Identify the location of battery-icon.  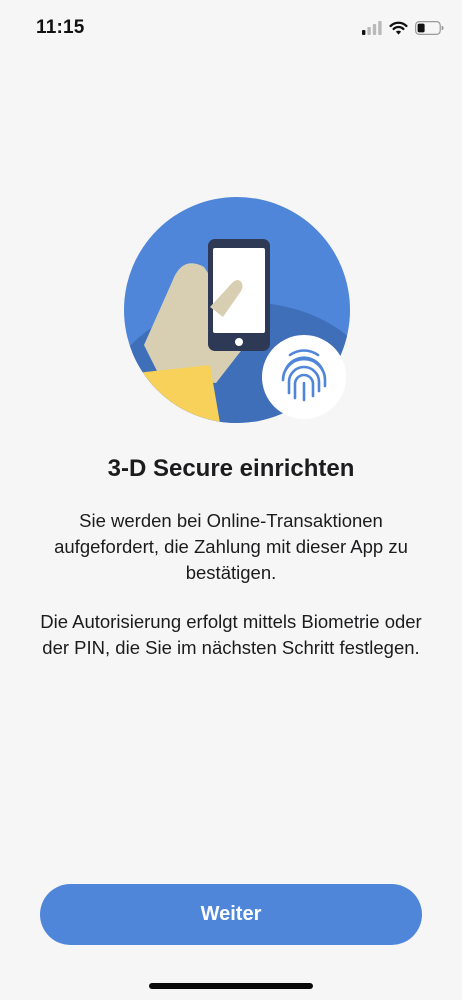
(429, 28).